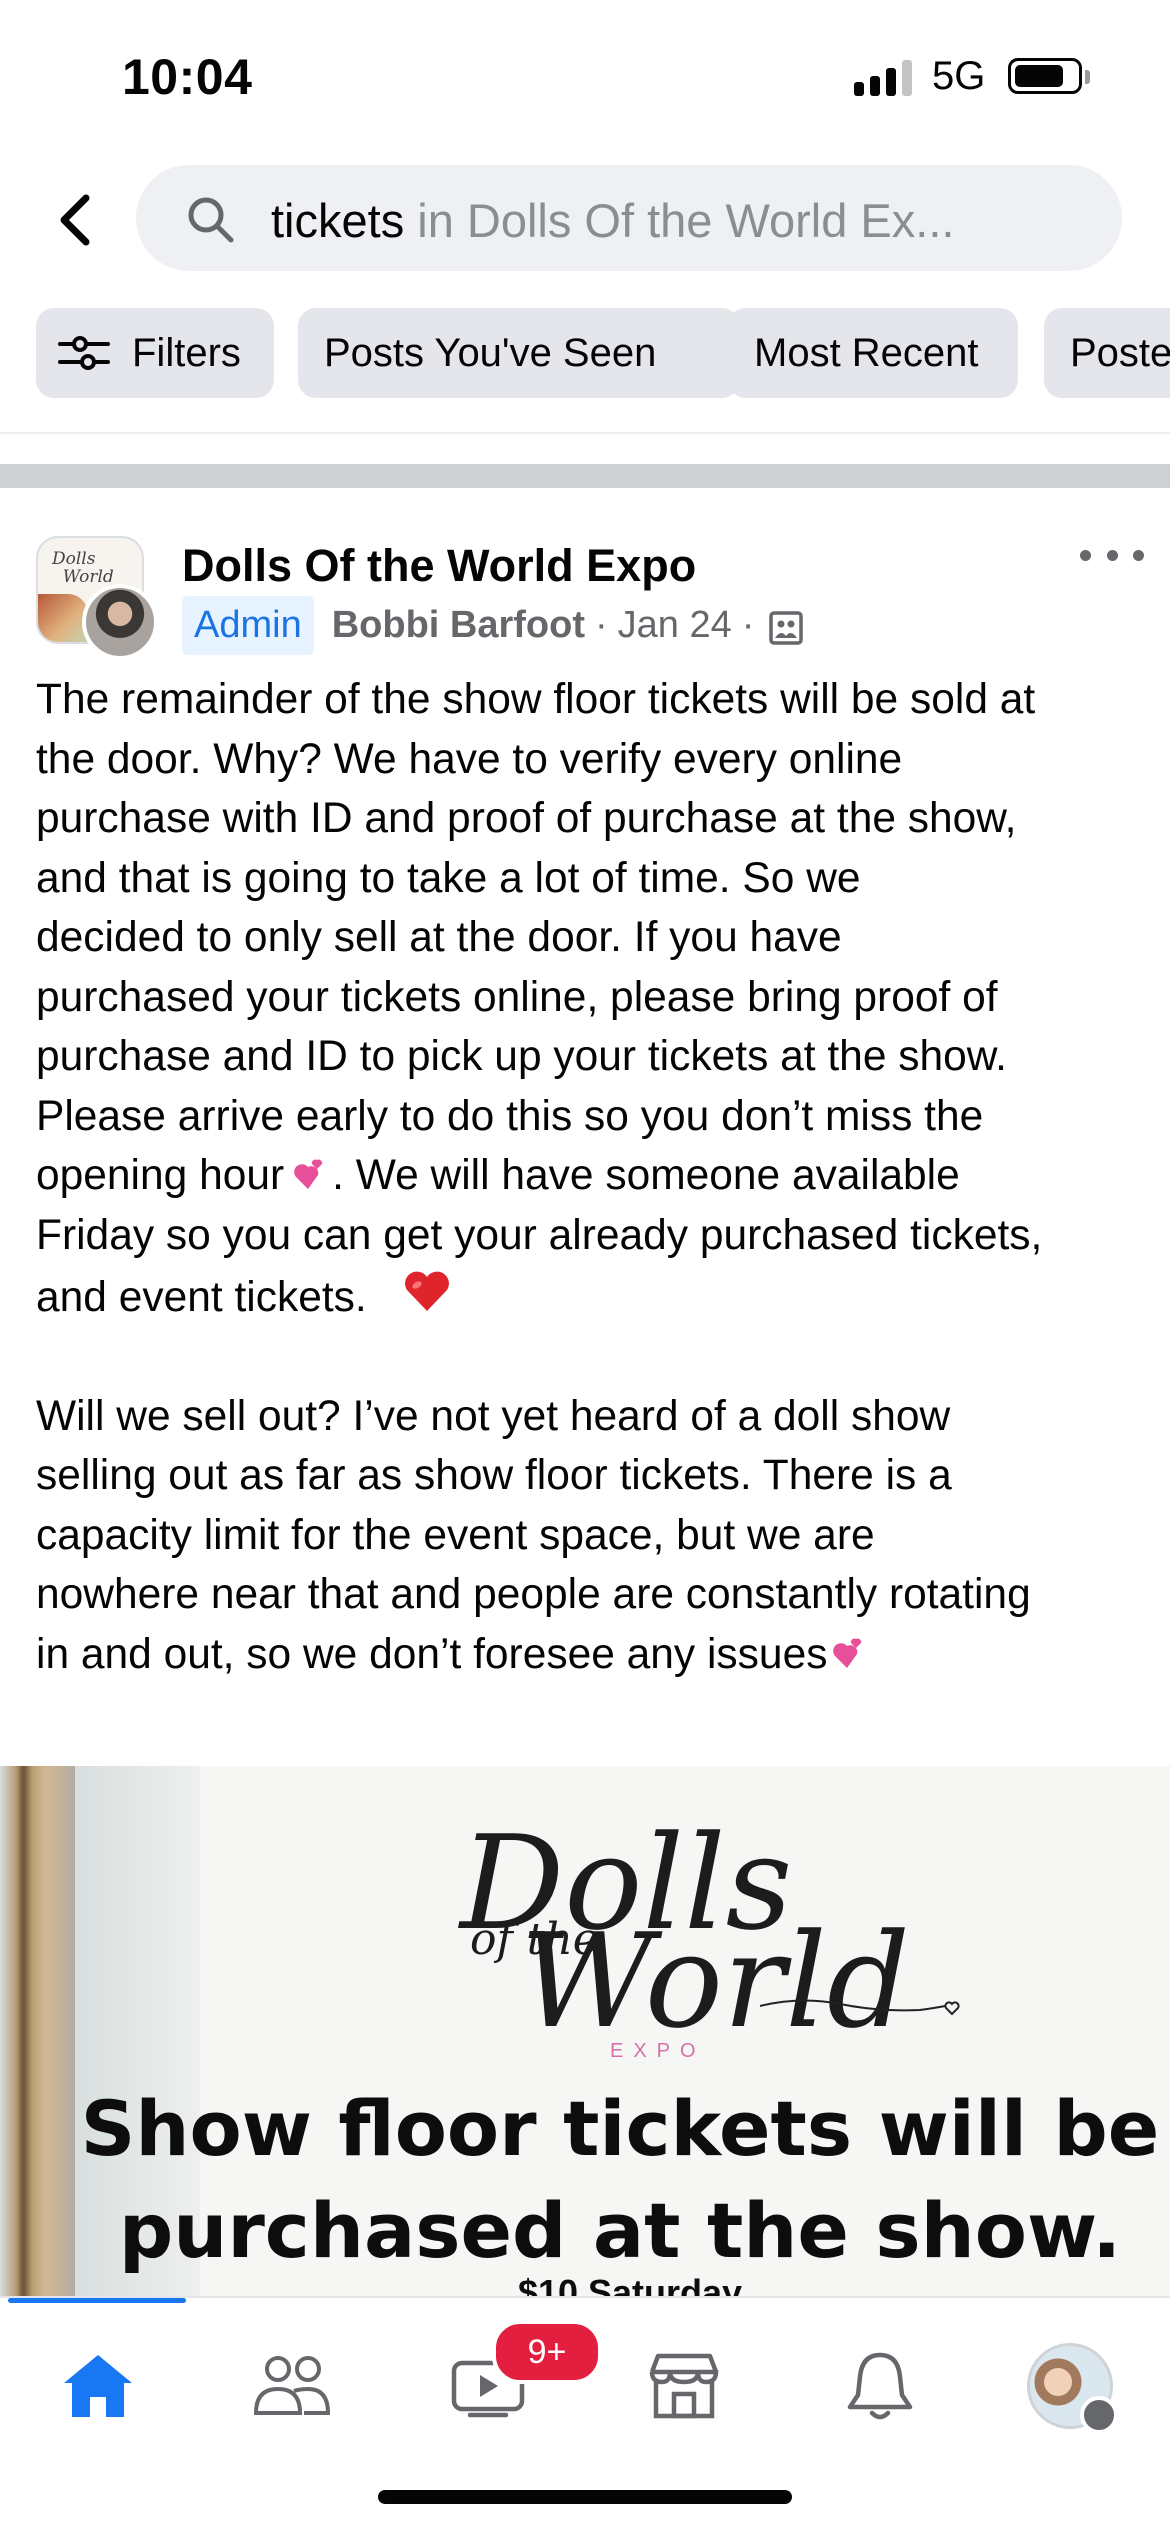 The width and height of the screenshot is (1170, 2532). What do you see at coordinates (1120, 353) in the screenshot?
I see `posted-chip-label: Posted` at bounding box center [1120, 353].